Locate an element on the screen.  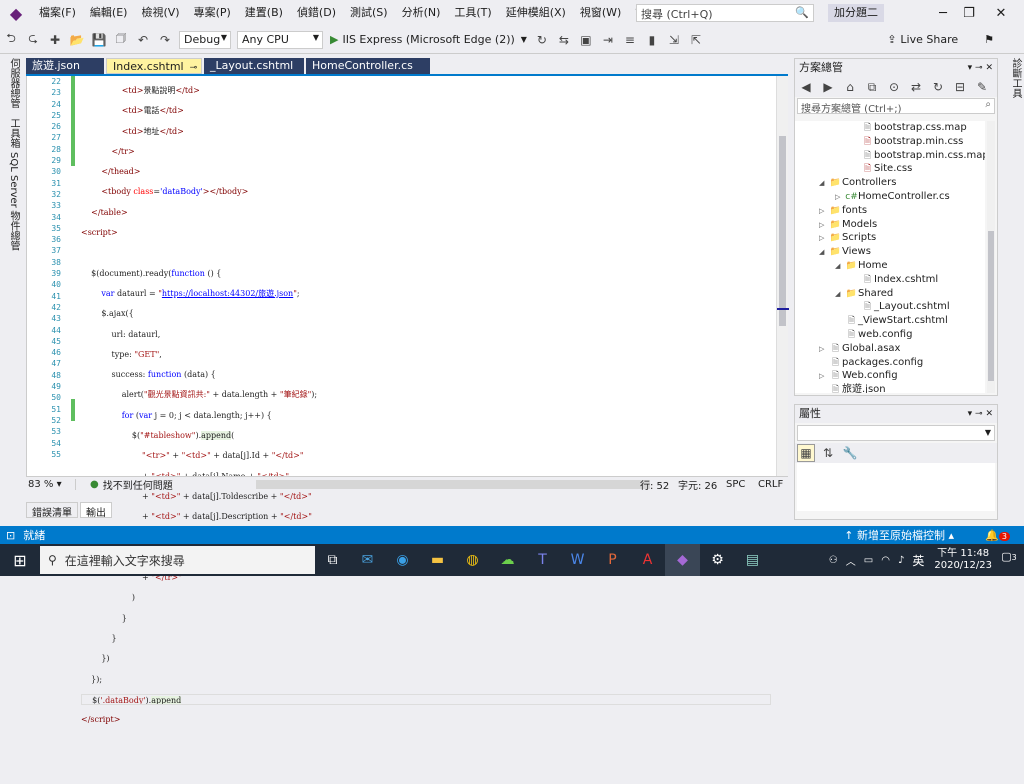
action-center-icon: ▢3 is located at coordinates (1009, 560).